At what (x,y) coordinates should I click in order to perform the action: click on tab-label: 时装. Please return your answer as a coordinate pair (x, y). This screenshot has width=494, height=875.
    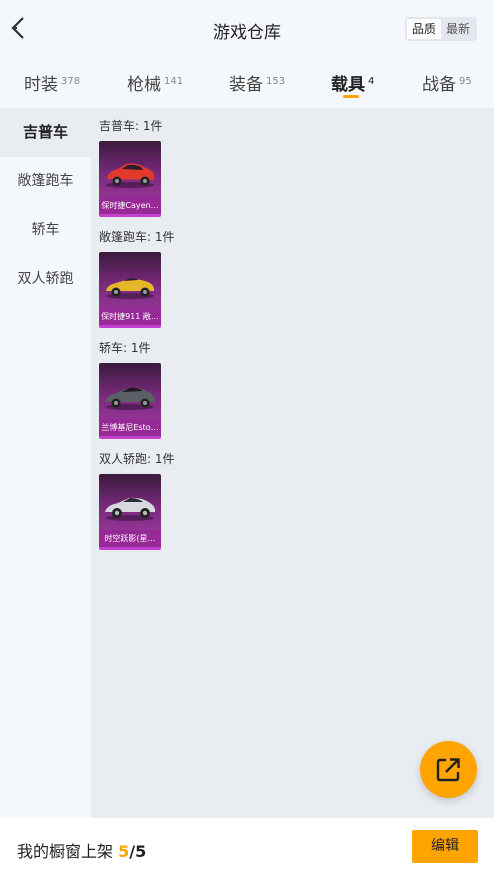
    Looking at the image, I should click on (41, 85).